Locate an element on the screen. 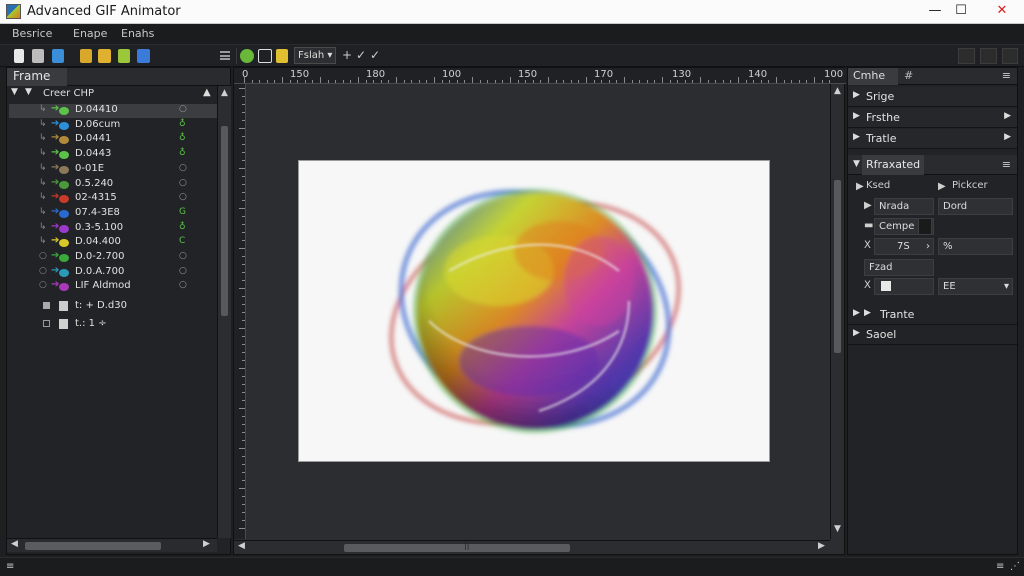  canvas-hscroll: ◀ || ▶ is located at coordinates (532, 547).